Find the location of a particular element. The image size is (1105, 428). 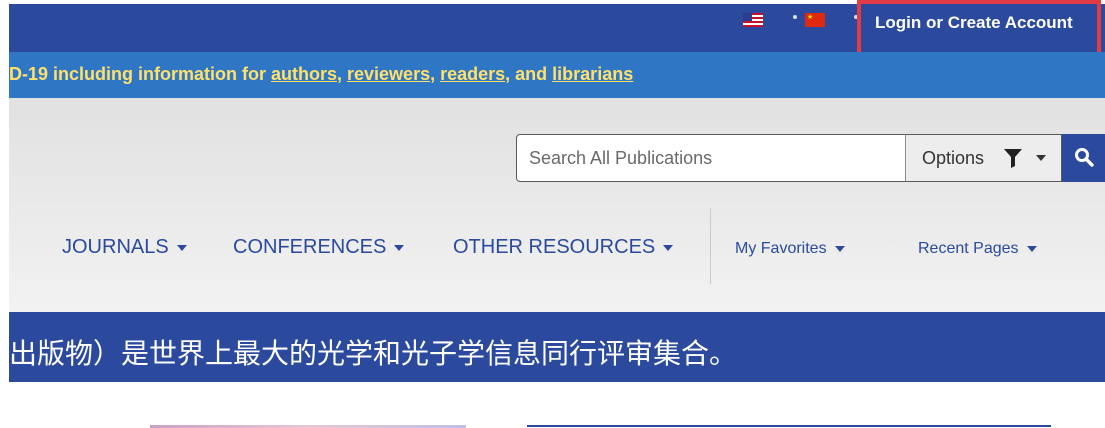

login-create-account-link: Login or Create Account is located at coordinates (974, 23).